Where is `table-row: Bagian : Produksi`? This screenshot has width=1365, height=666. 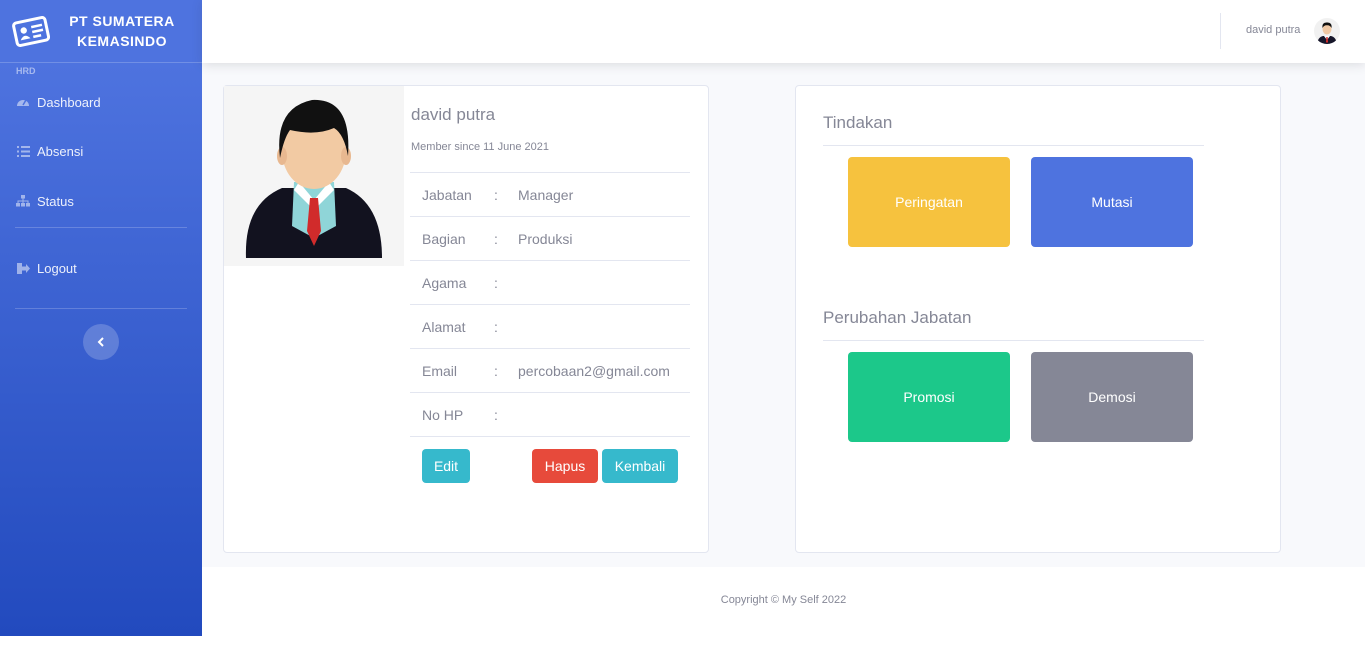 table-row: Bagian : Produksi is located at coordinates (550, 238).